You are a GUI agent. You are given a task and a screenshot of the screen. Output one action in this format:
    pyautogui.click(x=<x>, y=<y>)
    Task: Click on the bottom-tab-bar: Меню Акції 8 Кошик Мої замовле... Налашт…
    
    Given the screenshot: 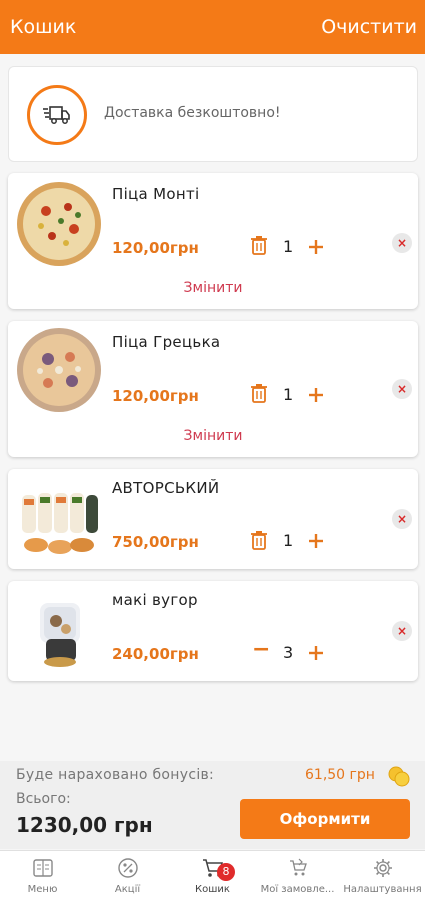 What is the action you would take?
    pyautogui.click(x=212, y=875)
    